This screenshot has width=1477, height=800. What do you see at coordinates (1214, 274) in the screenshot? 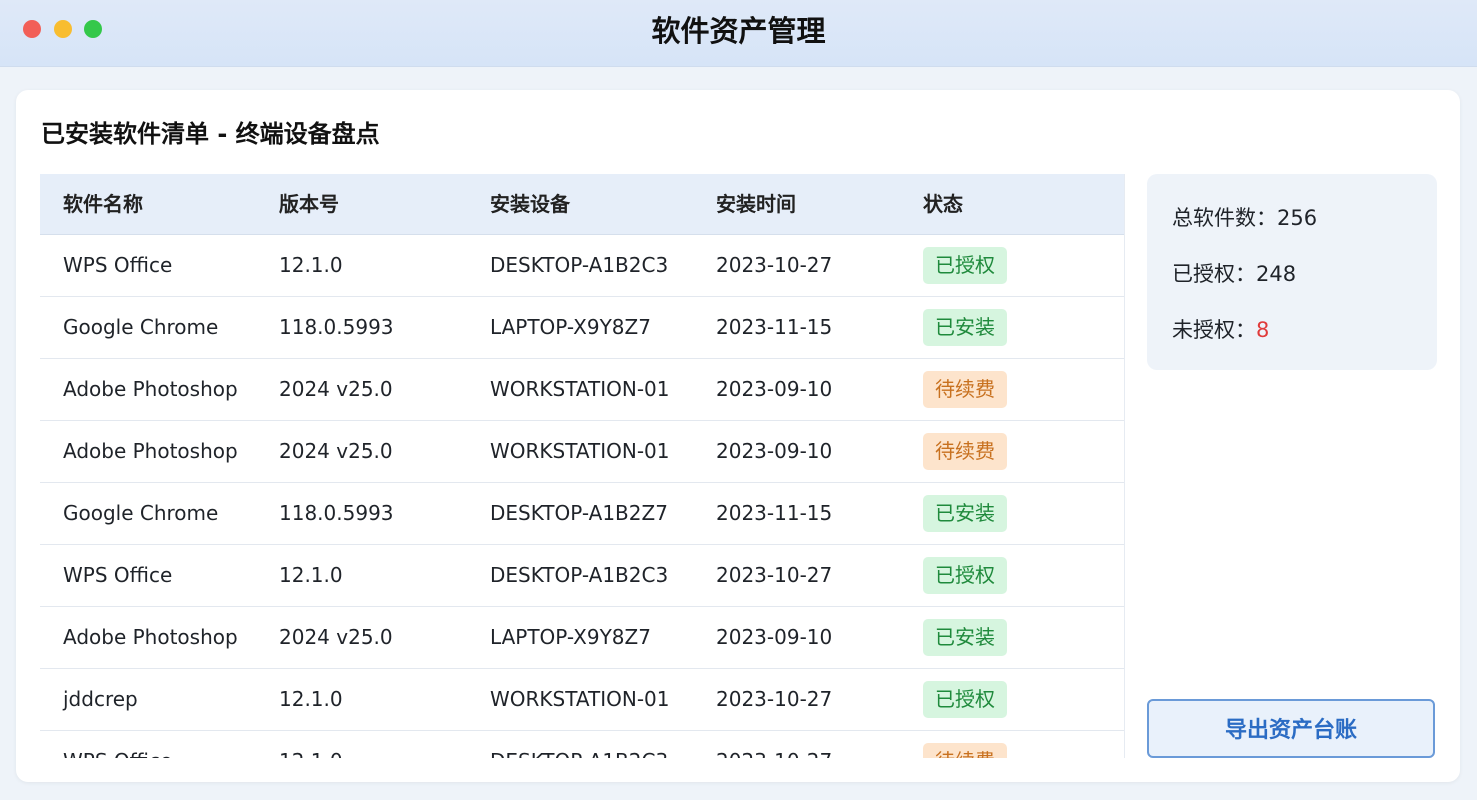
I see `stat-licensed-label: 已授权：` at bounding box center [1214, 274].